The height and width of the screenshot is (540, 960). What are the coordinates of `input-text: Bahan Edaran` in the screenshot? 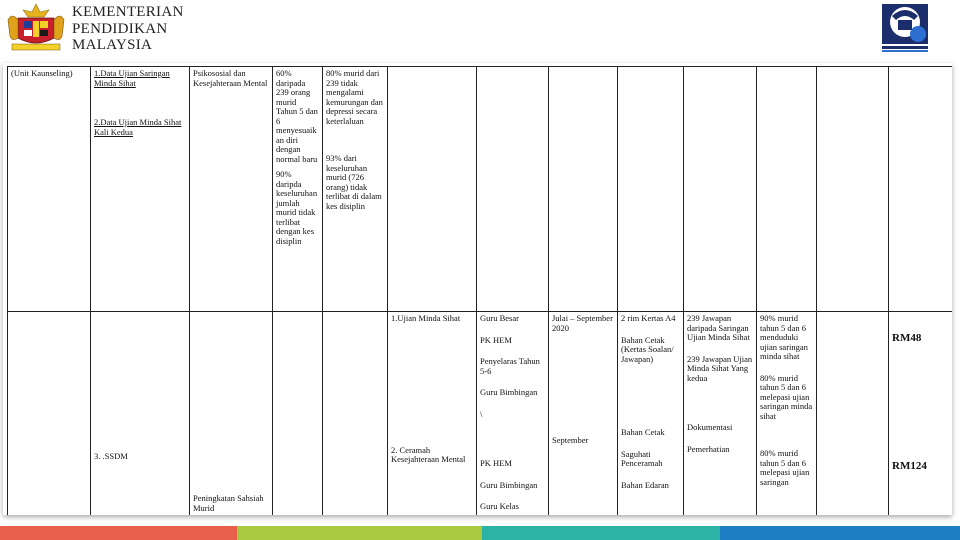 It's located at (645, 484).